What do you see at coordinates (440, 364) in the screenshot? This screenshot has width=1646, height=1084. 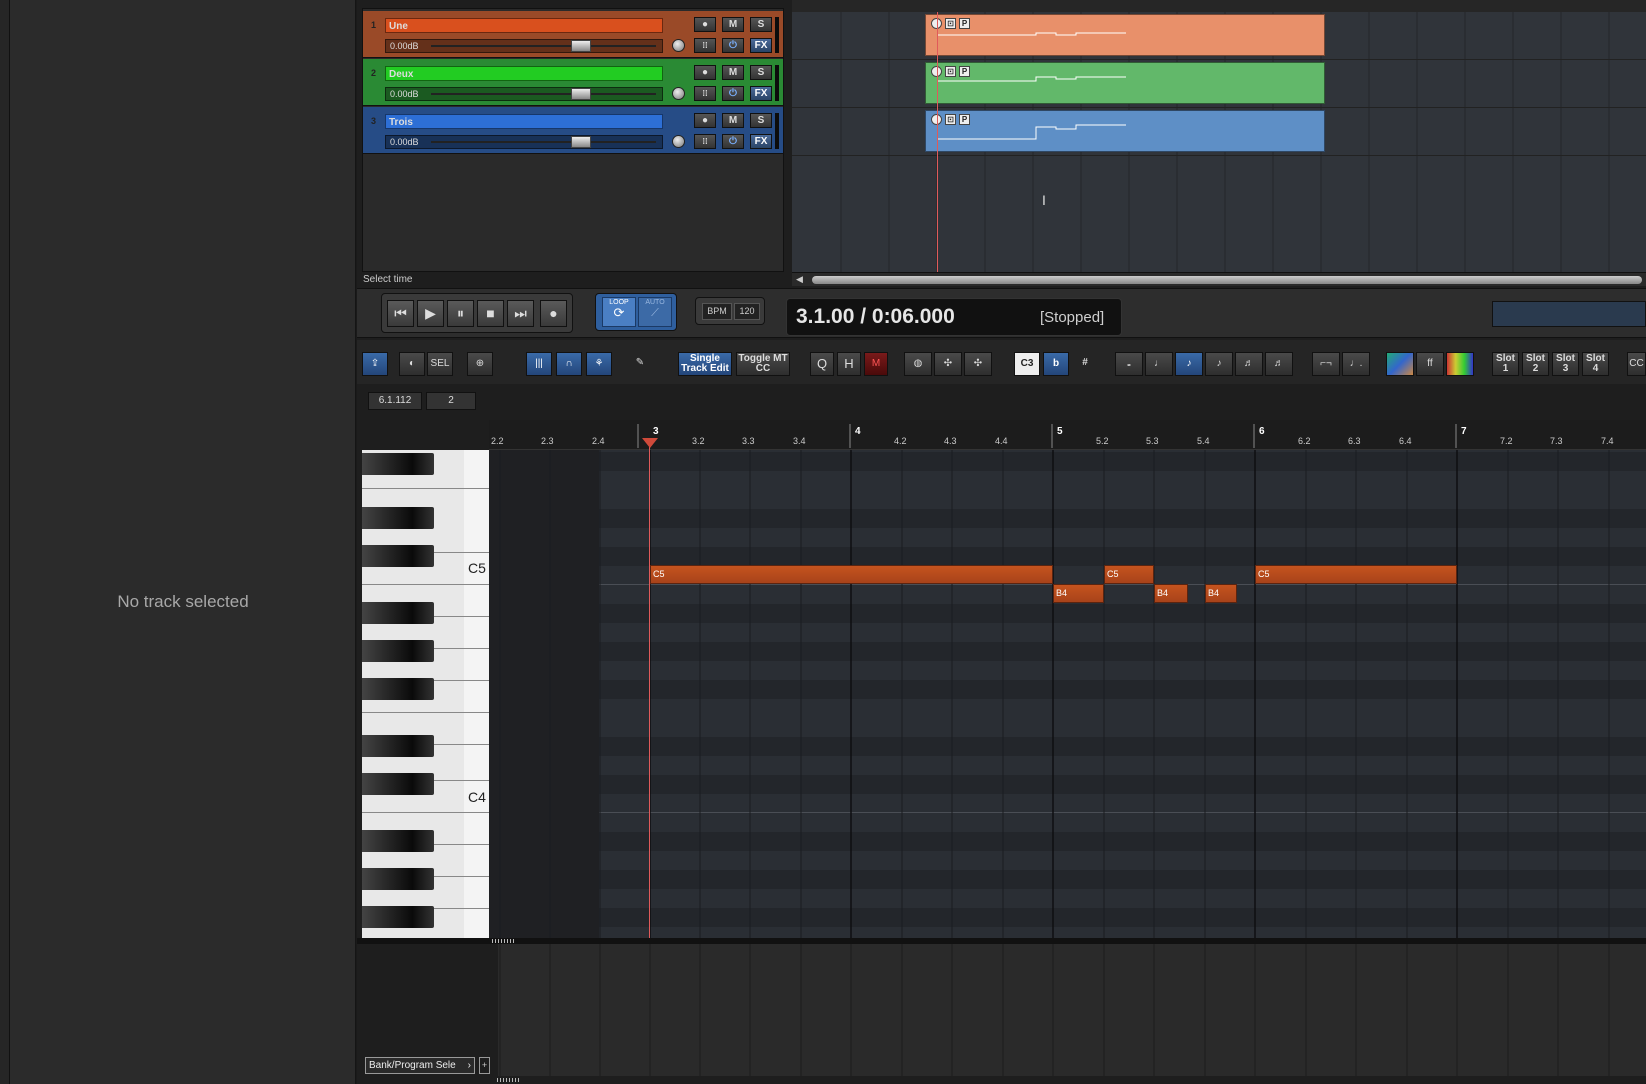 I see `select-button: SEL` at bounding box center [440, 364].